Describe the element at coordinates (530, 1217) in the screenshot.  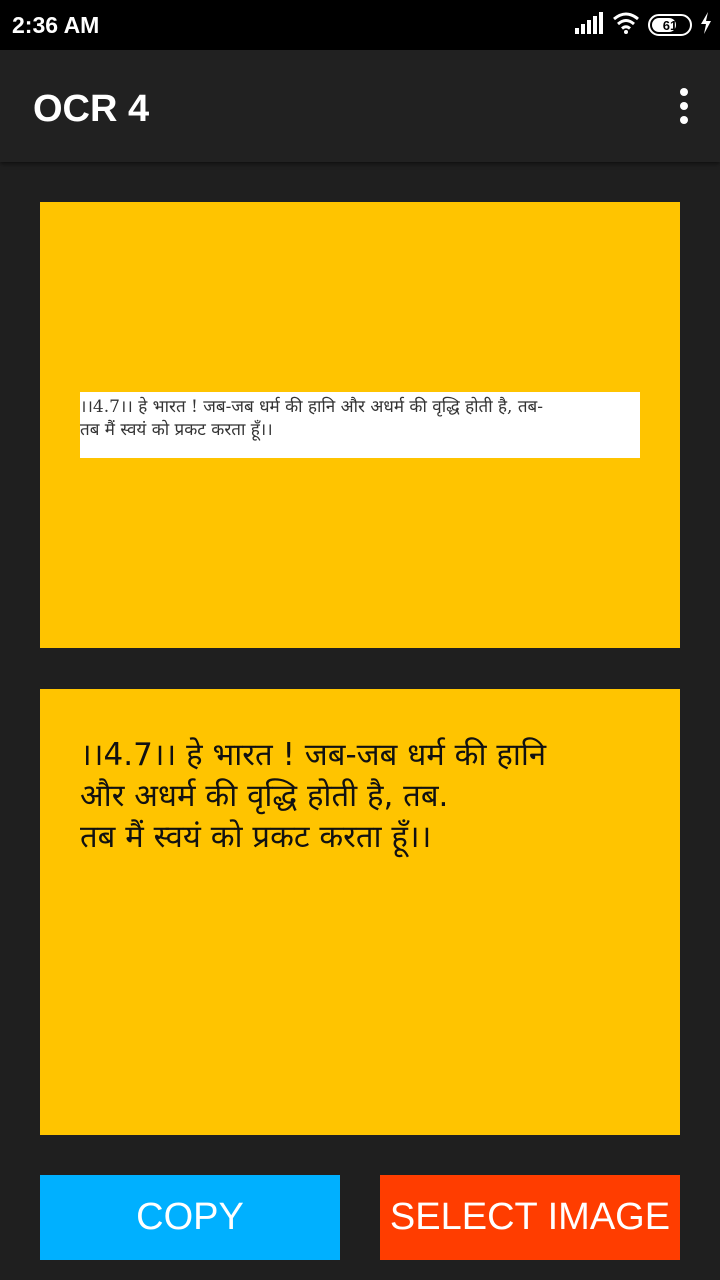
I see `select-image-button: SELECT IMAGE` at that location.